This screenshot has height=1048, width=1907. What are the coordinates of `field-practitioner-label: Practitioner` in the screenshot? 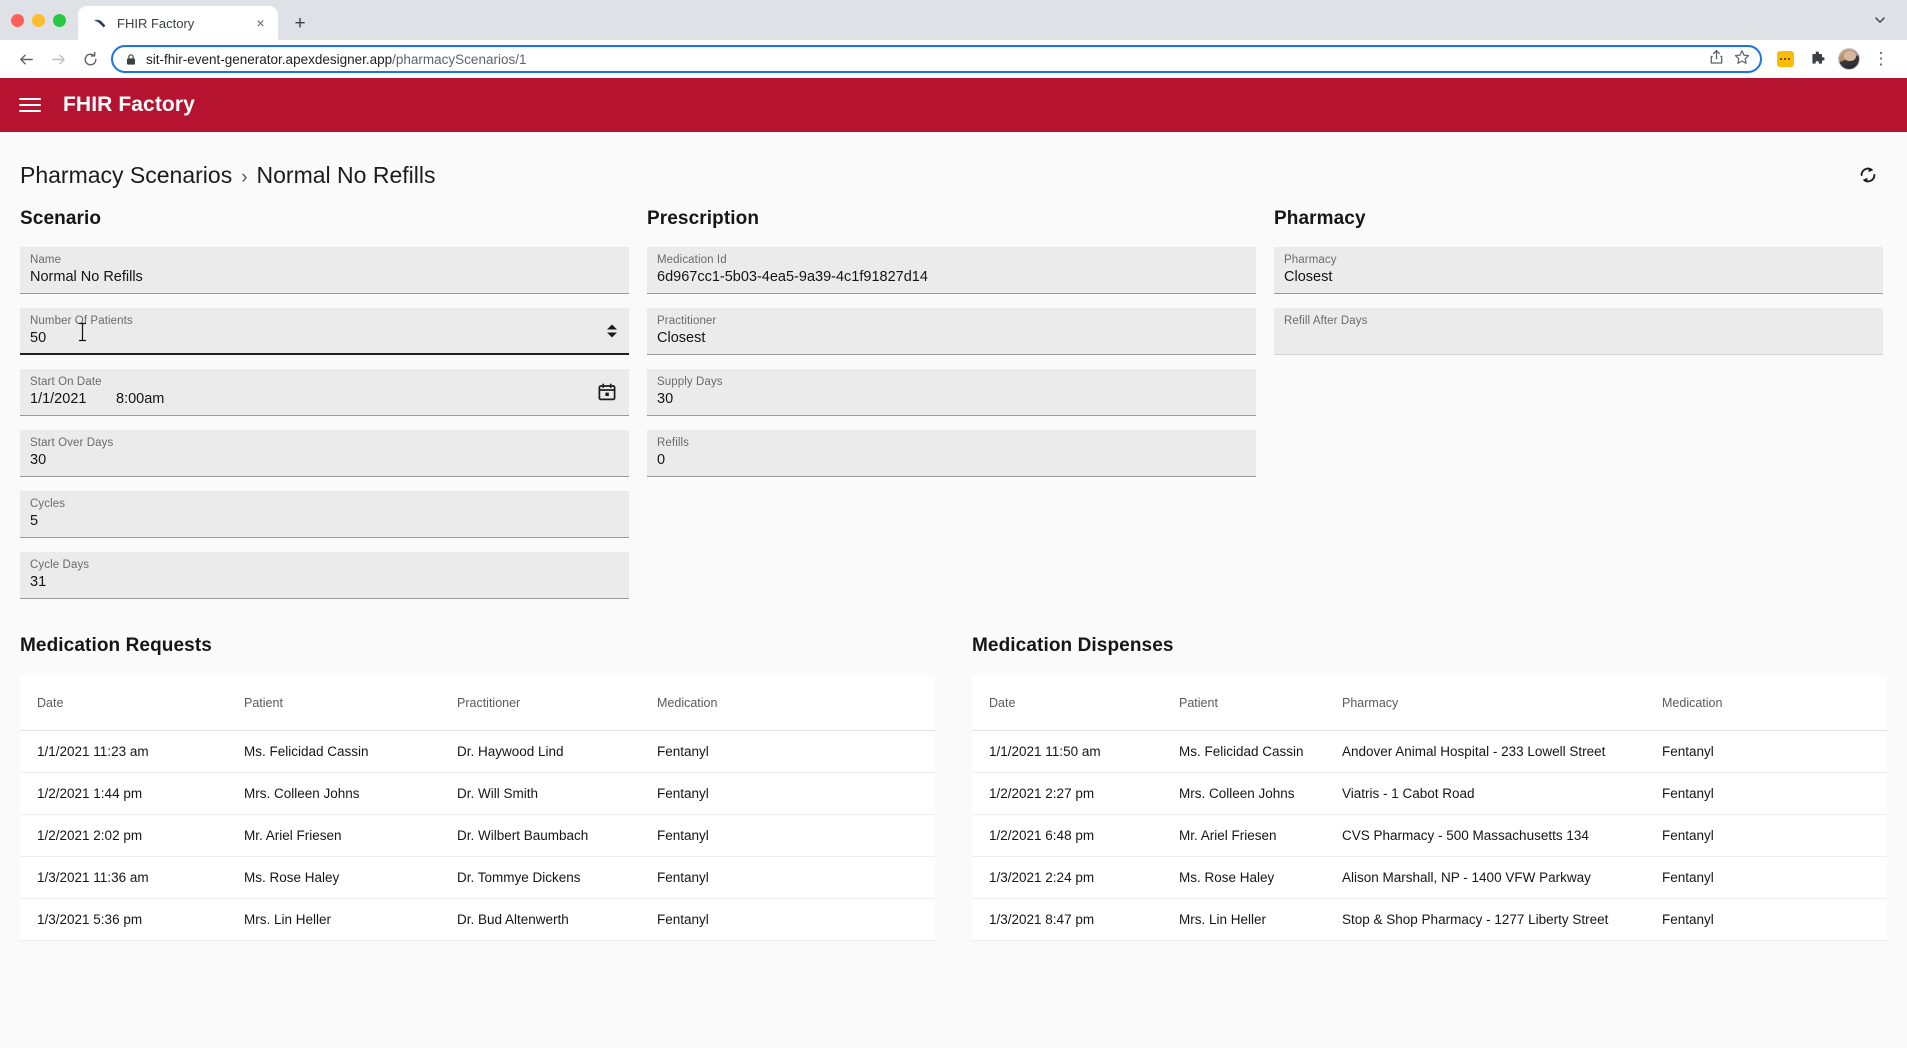 It's located at (687, 321).